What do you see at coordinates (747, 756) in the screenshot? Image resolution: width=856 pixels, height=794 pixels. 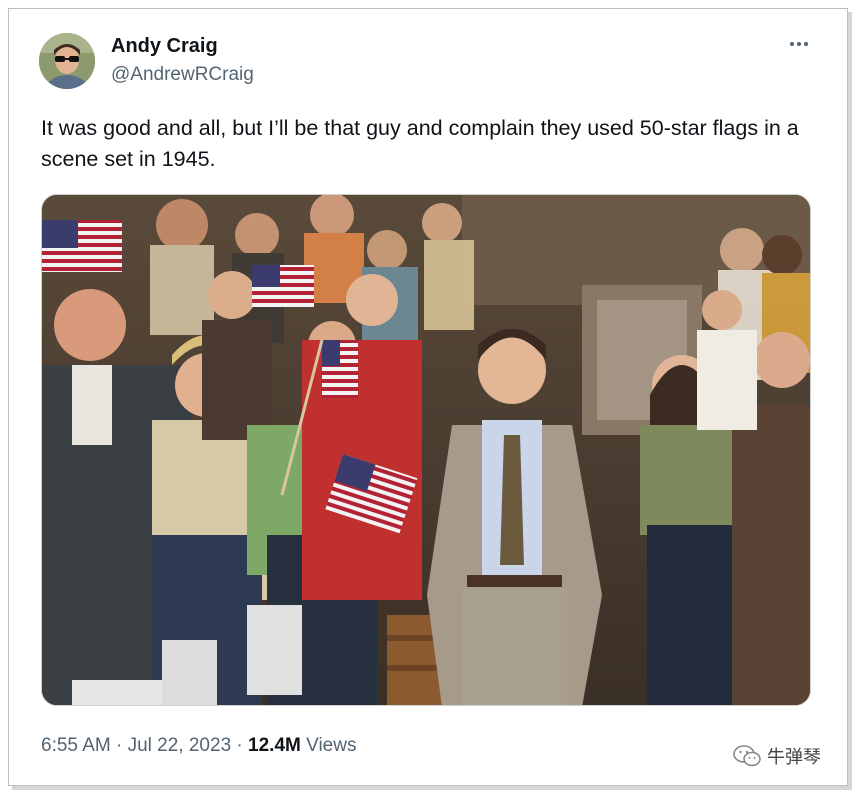 I see `wechat-icon` at bounding box center [747, 756].